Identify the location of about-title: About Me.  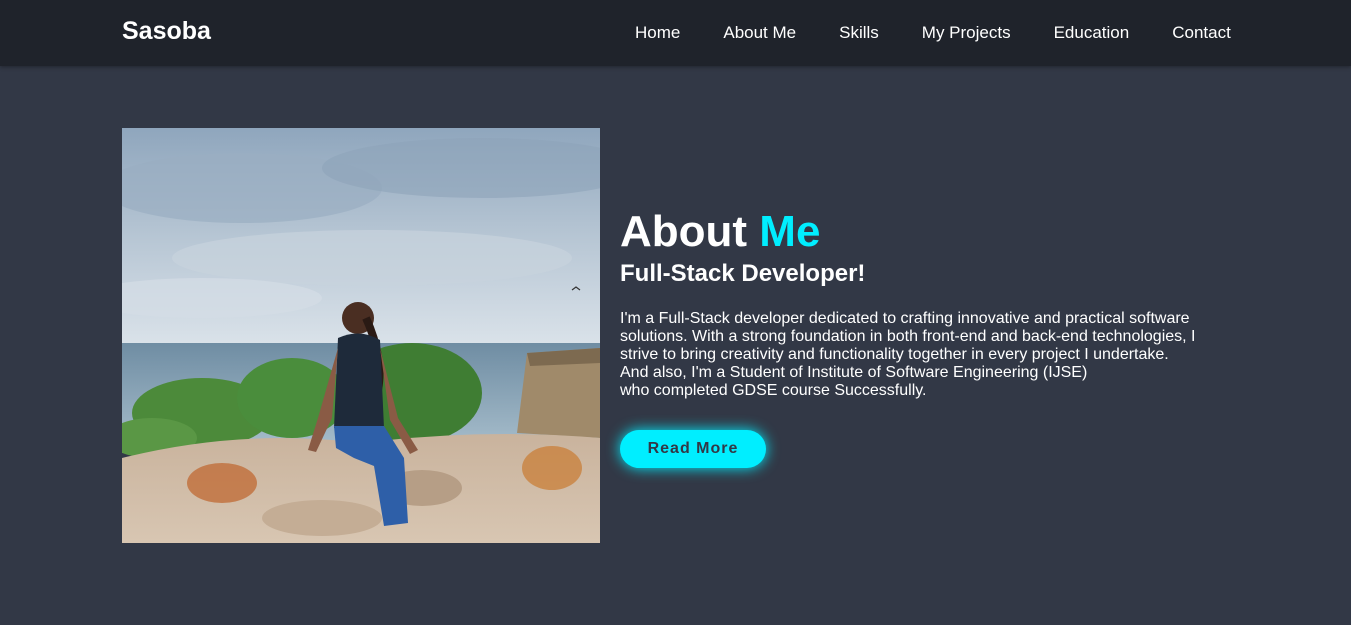
(720, 232).